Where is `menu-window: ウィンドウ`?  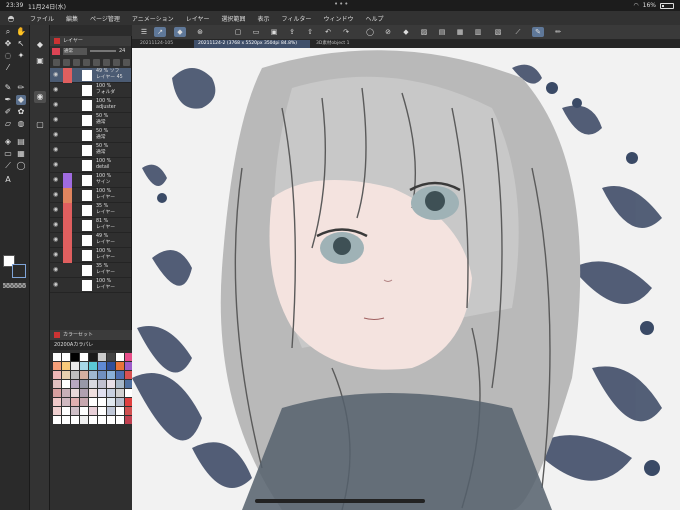
menu-window: ウィンドウ is located at coordinates (338, 18).